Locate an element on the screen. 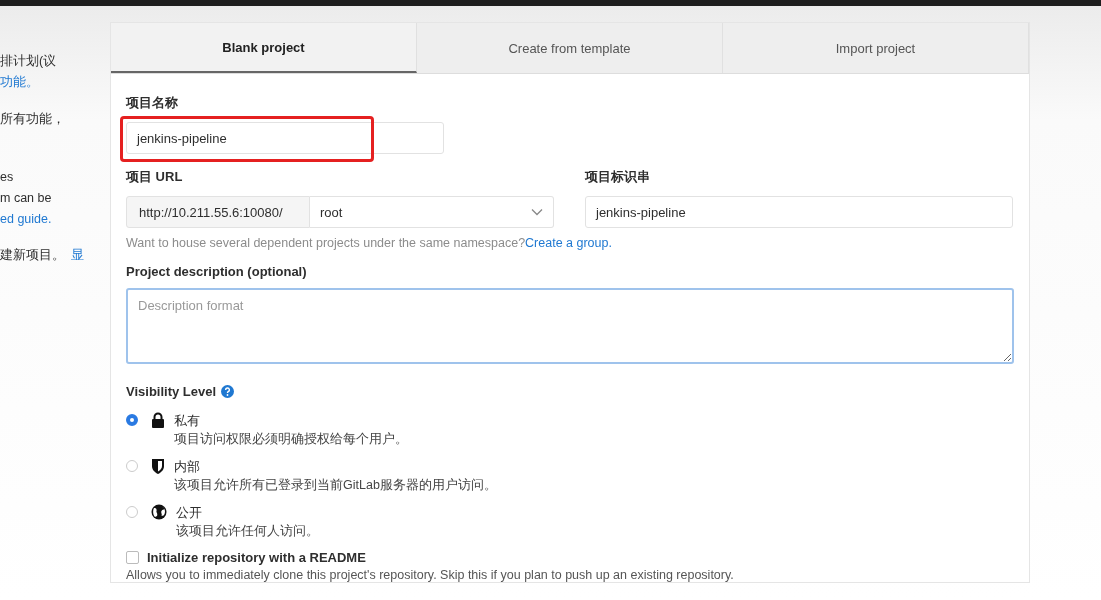 The width and height of the screenshot is (1101, 600). help-text: Want to house several dependent projects under the same namespace? is located at coordinates (326, 243).